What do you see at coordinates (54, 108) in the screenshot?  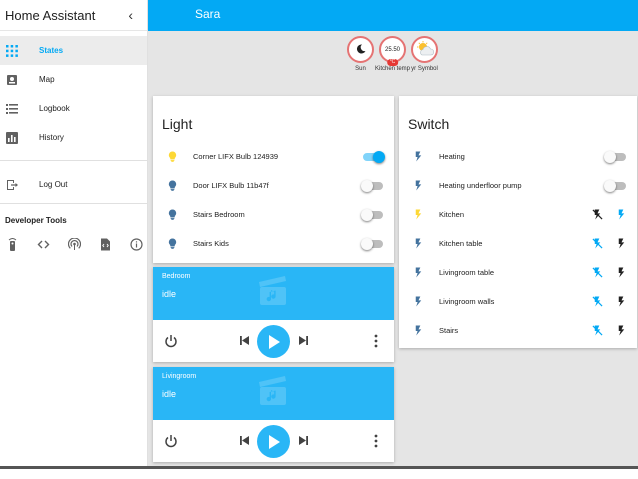 I see `sidebar-item-label: Logbook` at bounding box center [54, 108].